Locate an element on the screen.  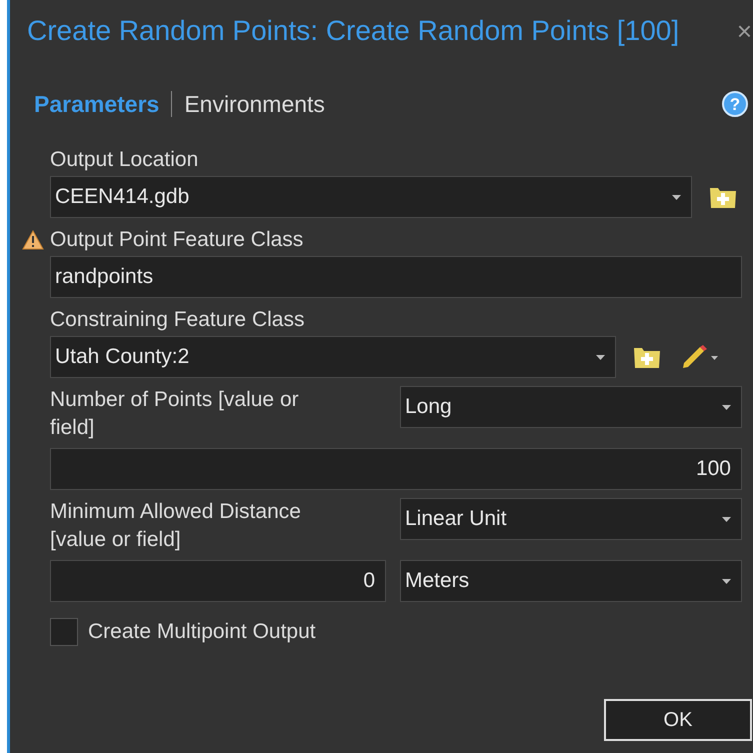
type-dropdown: Long is located at coordinates (571, 407).